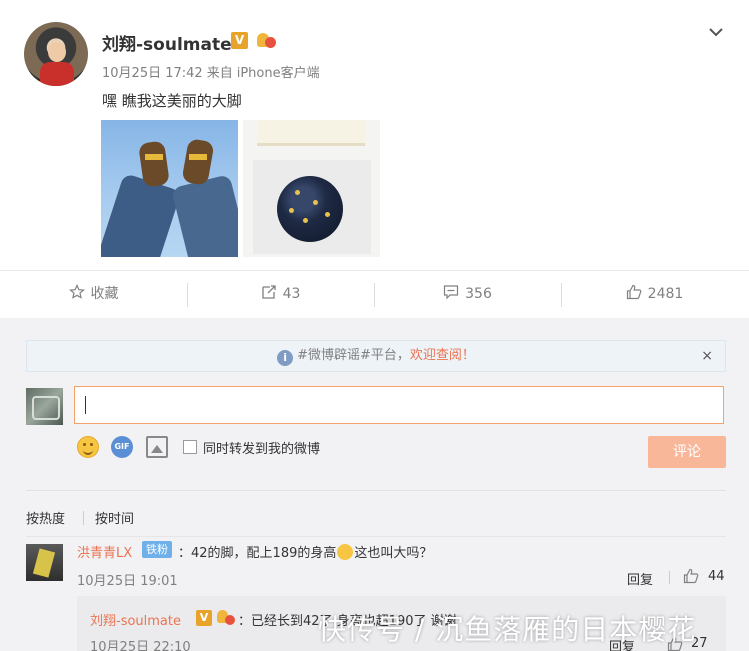 The width and height of the screenshot is (749, 651). What do you see at coordinates (44, 406) in the screenshot?
I see `current-user-avatar` at bounding box center [44, 406].